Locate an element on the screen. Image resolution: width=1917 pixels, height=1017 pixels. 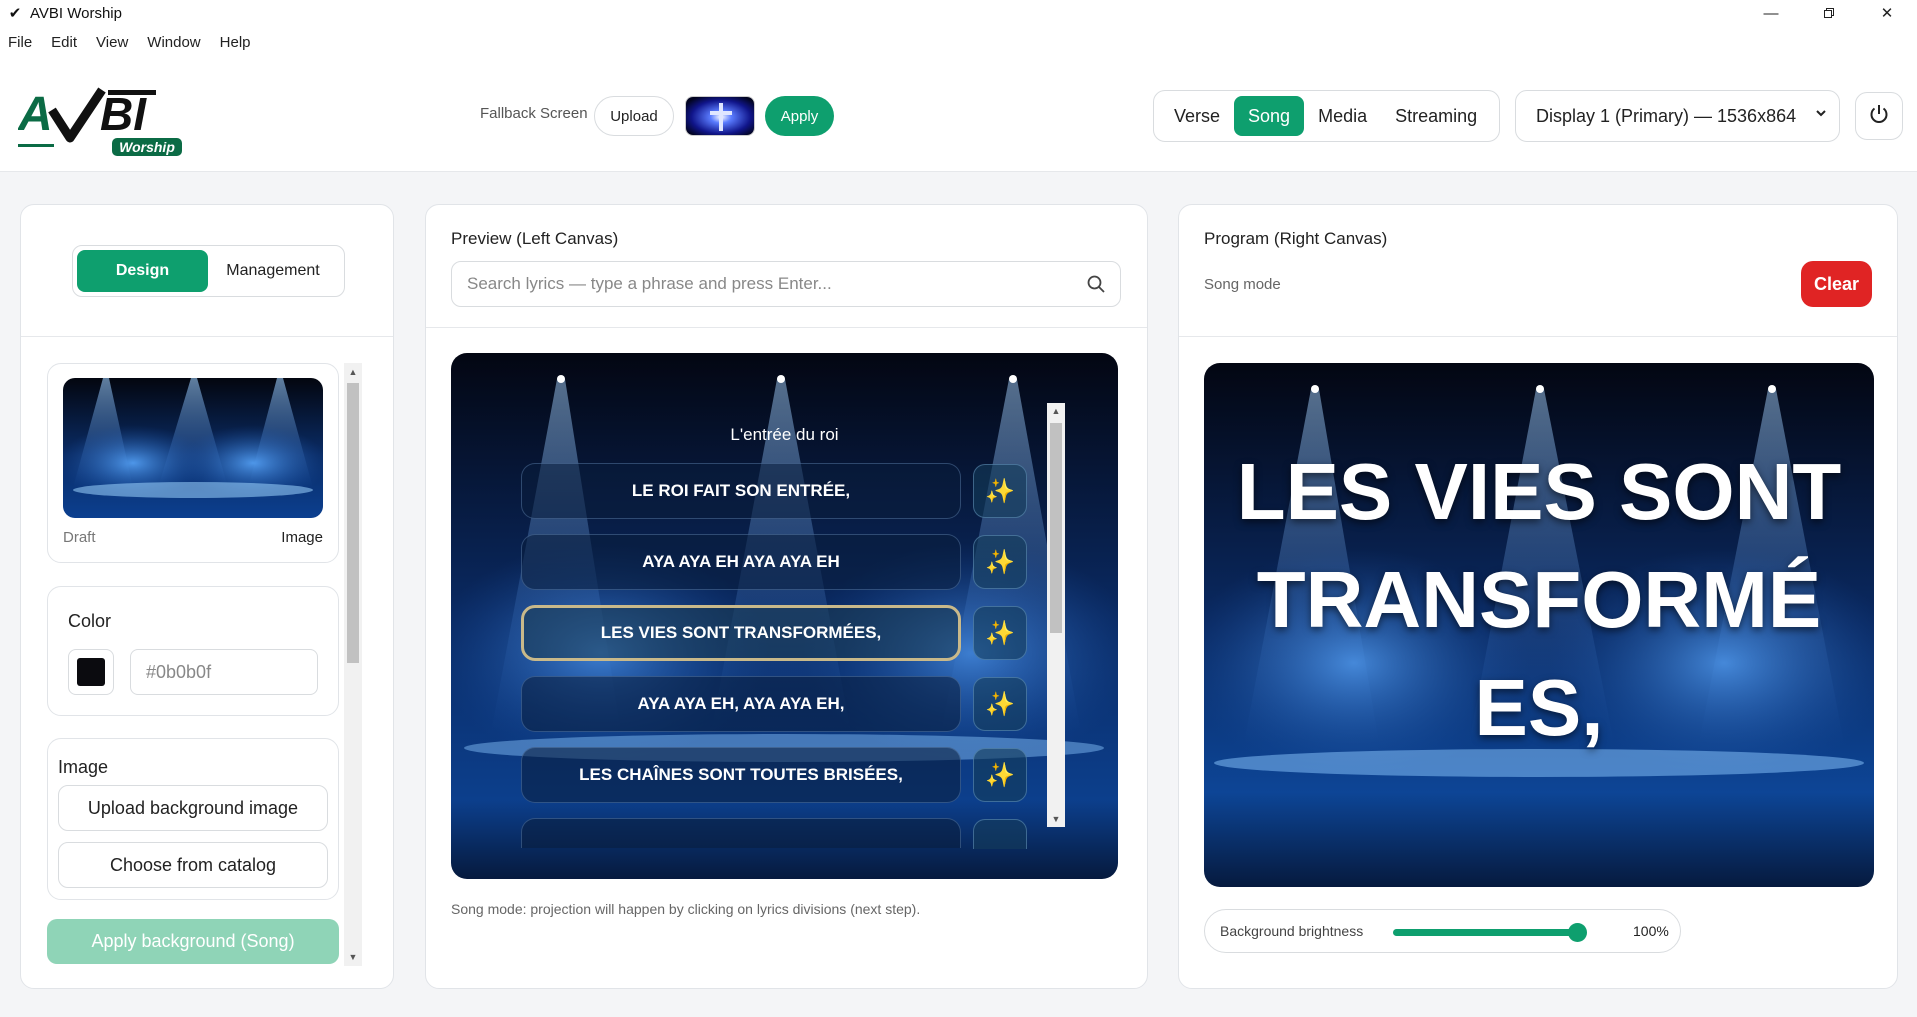
song-title: L'entrée du roi is located at coordinates (784, 434).